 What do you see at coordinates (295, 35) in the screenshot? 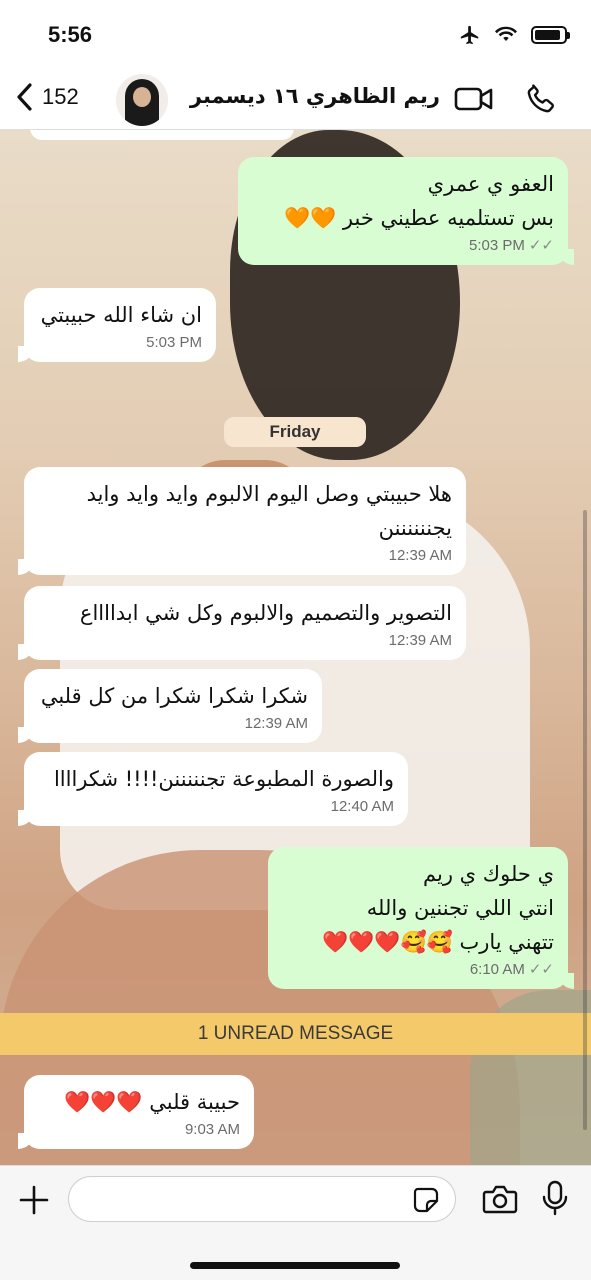
I see `status-bar: 5:56` at bounding box center [295, 35].